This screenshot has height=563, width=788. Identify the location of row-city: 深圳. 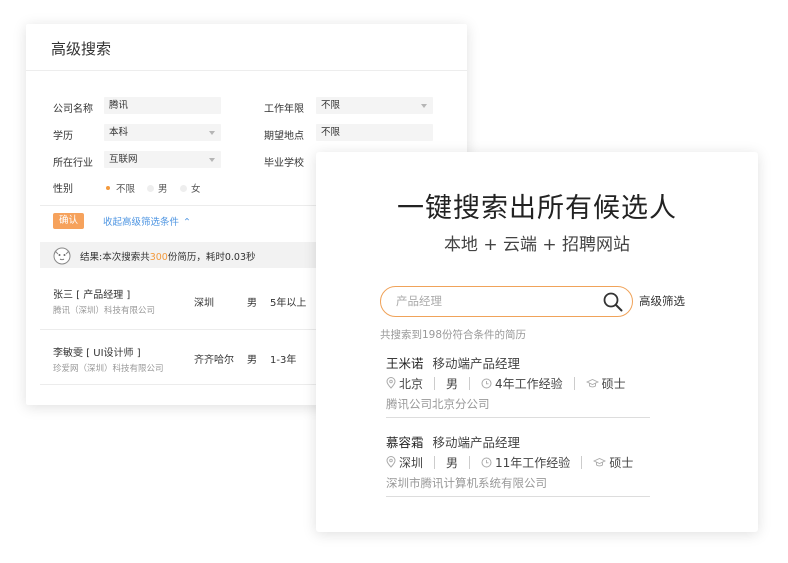
(204, 303).